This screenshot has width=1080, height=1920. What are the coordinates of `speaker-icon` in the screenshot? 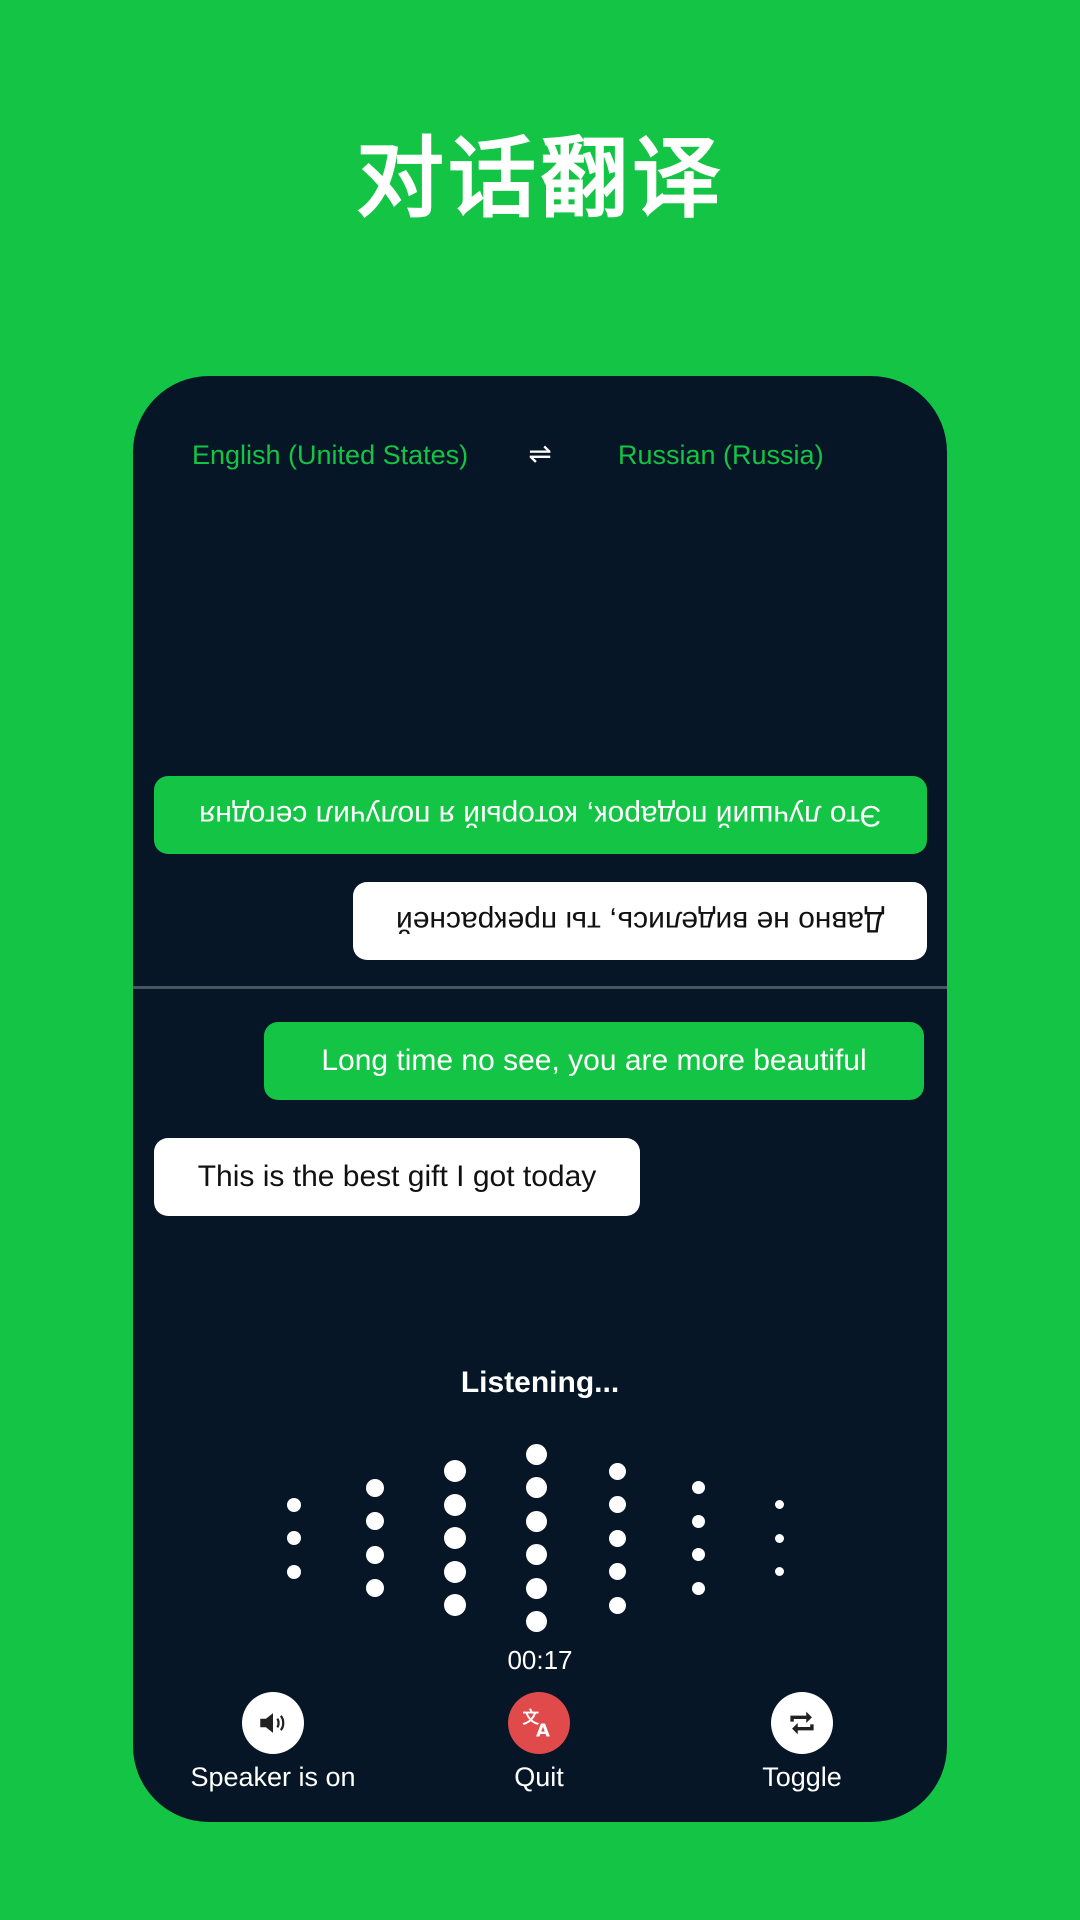 It's located at (272, 1723).